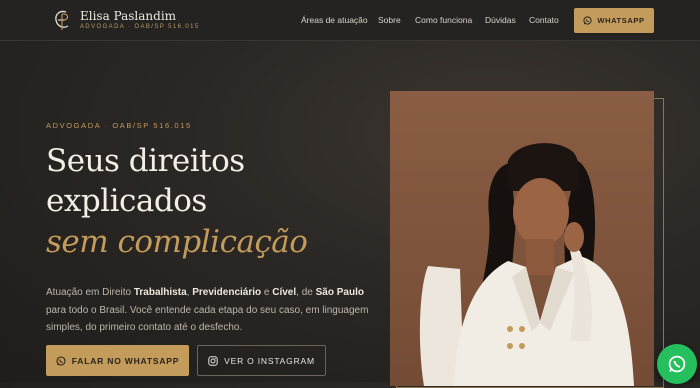 This screenshot has width=700, height=388. What do you see at coordinates (126, 201) in the screenshot?
I see `hero-title-line-2: explicados` at bounding box center [126, 201].